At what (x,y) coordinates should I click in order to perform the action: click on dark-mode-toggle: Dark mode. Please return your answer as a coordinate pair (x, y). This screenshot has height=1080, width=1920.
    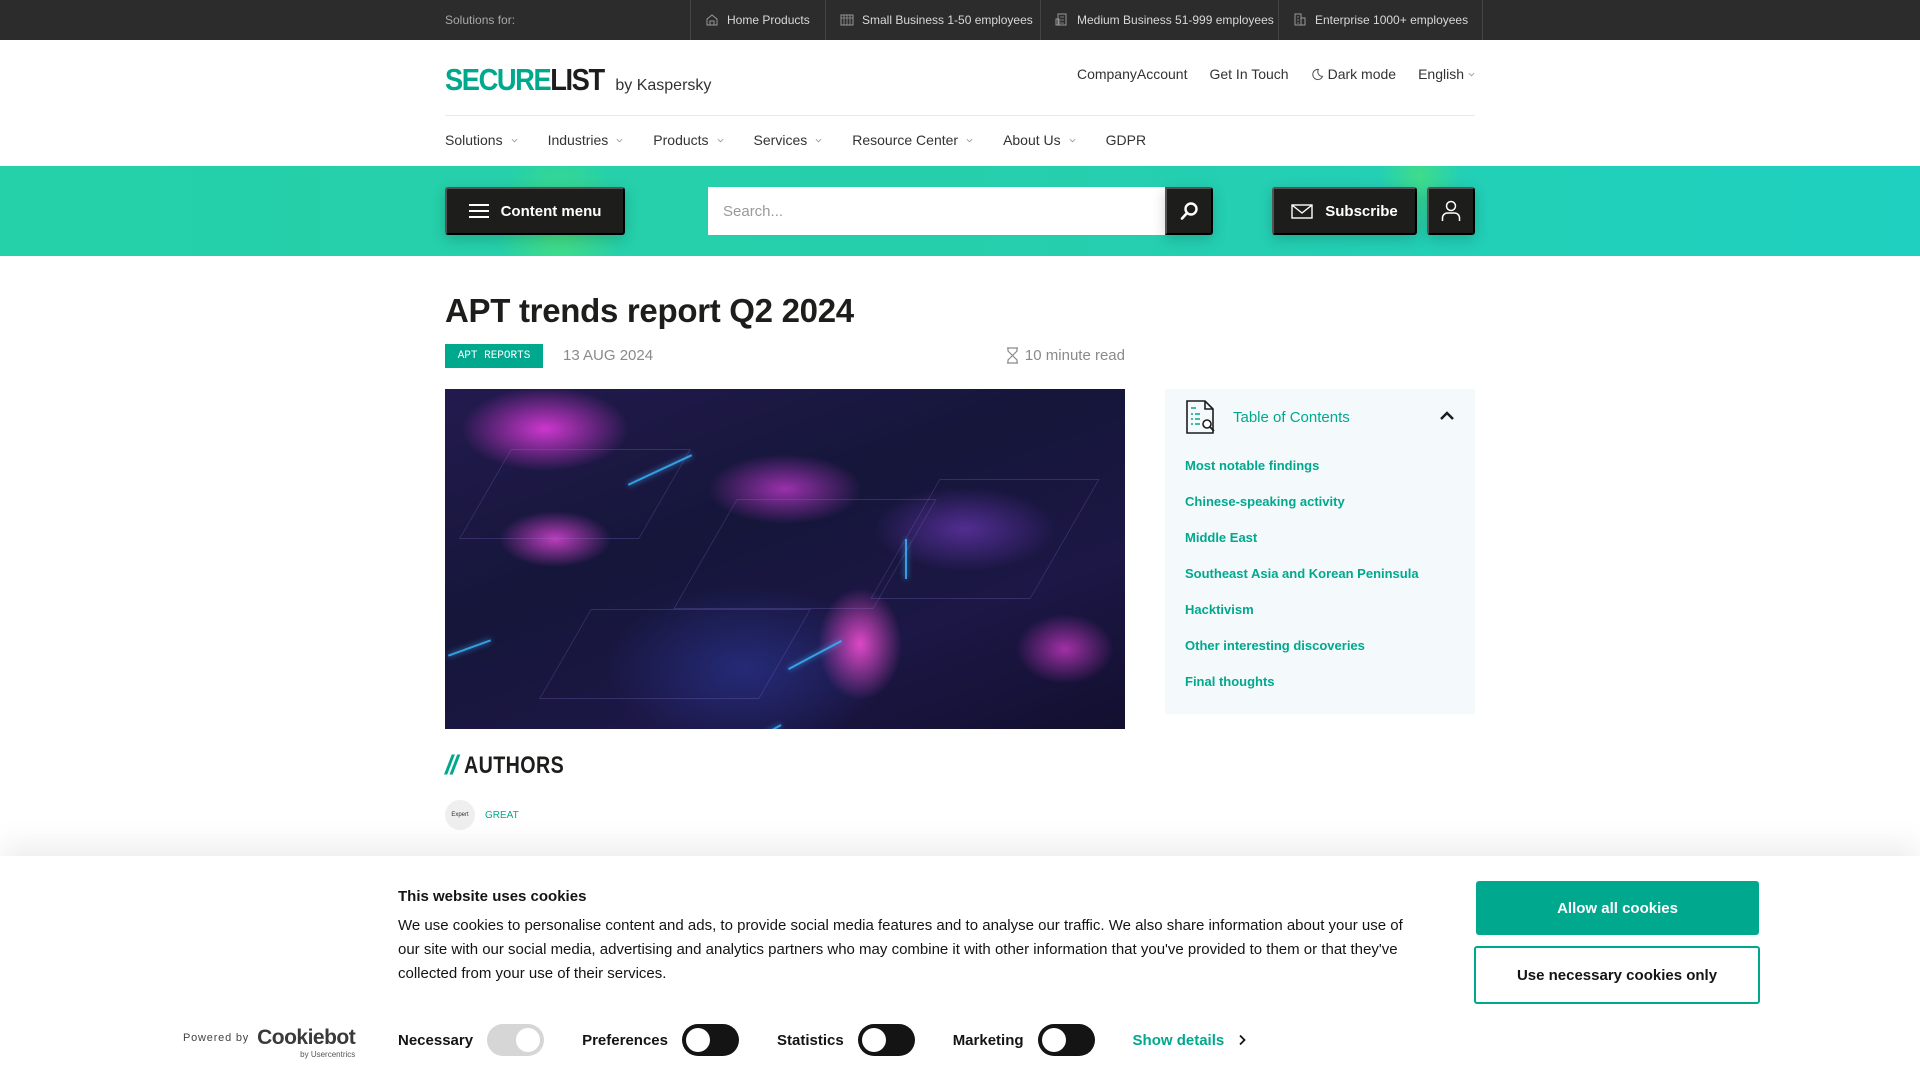
    Looking at the image, I should click on (1353, 74).